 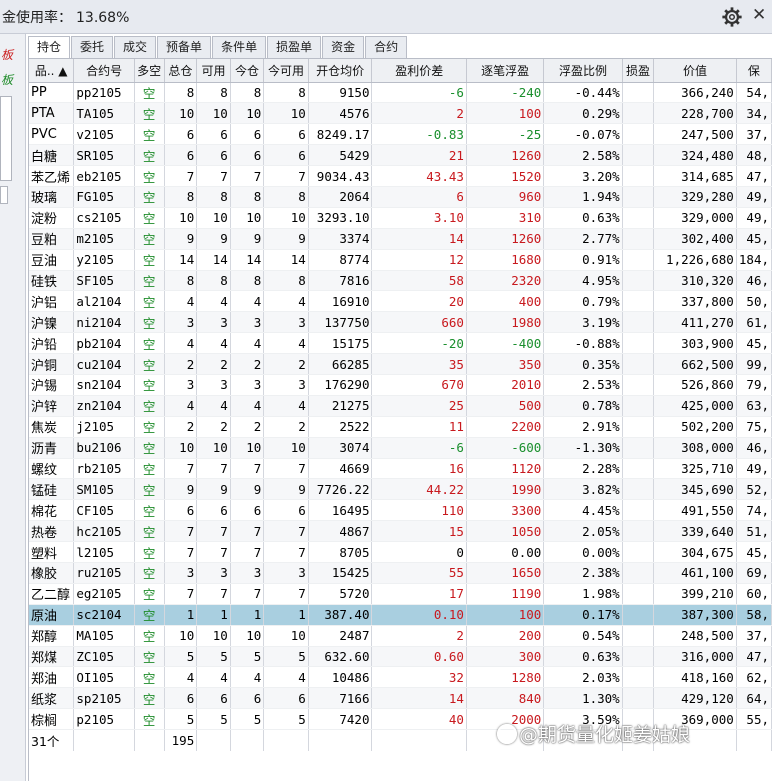 I want to click on table-row: 白糖 SR105 空 6 6 6 6 5429 21 1260 2.58% 324,480 48,, so click(x=400, y=155).